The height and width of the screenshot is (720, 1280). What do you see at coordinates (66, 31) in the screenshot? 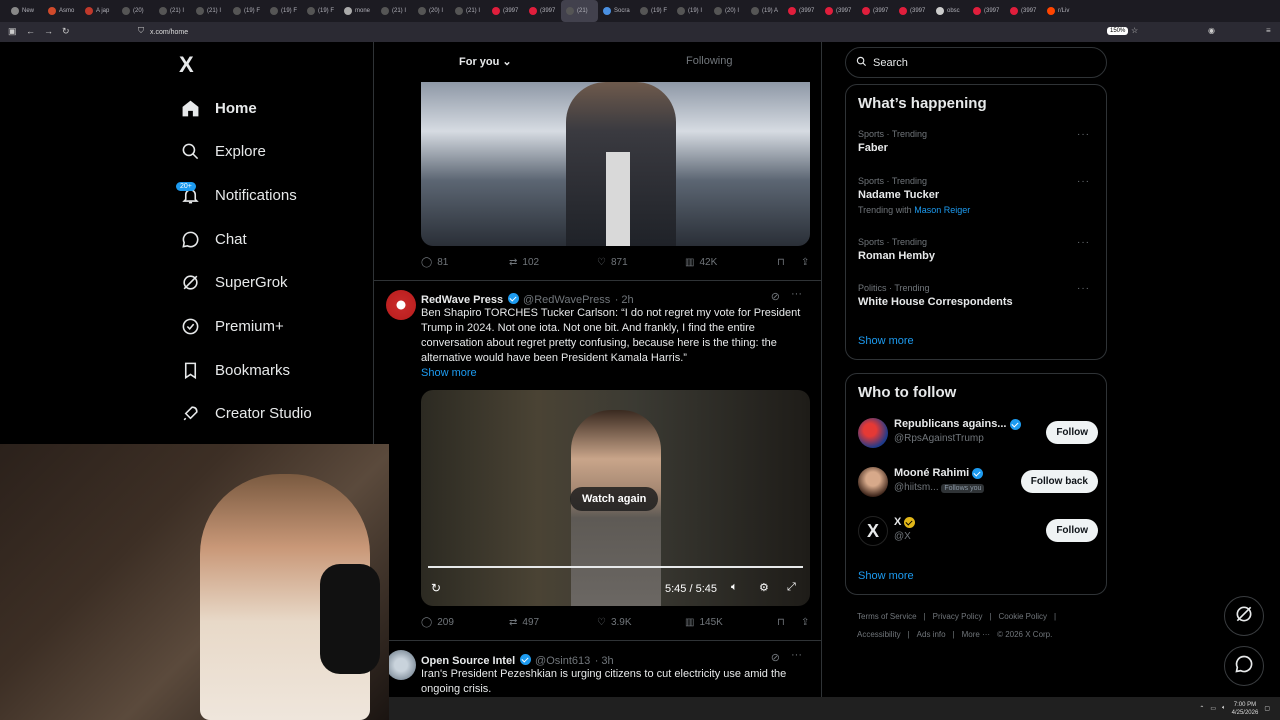
I see `reload-icon: ↻` at bounding box center [66, 31].